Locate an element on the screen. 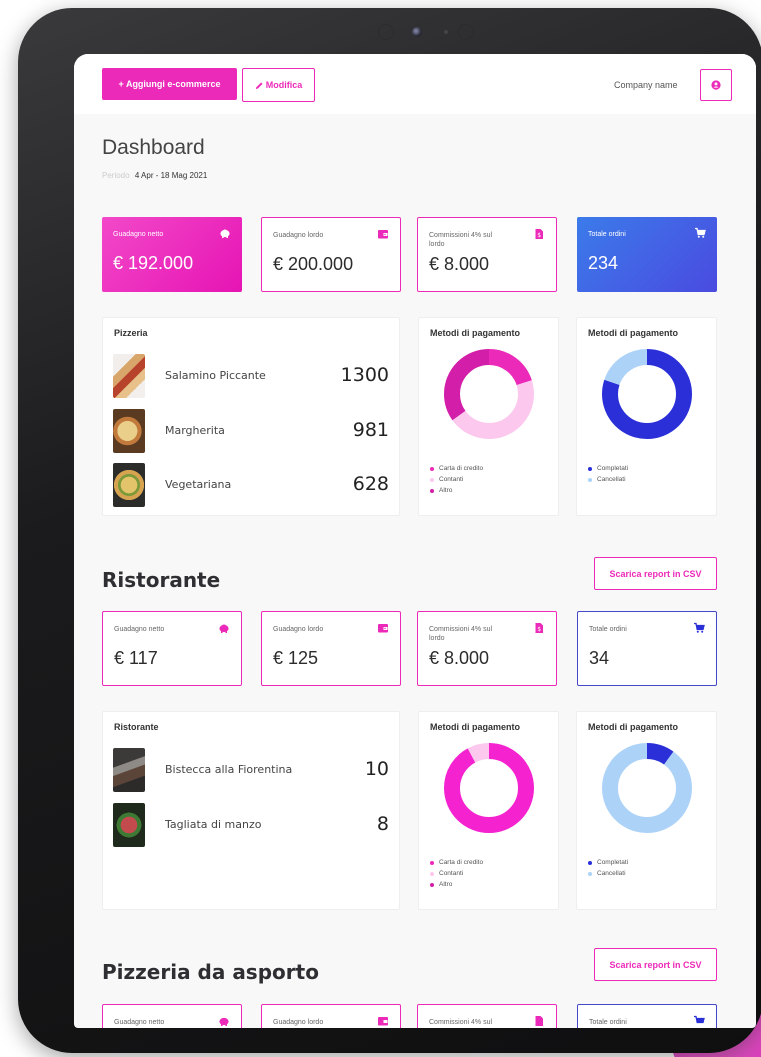 The height and width of the screenshot is (1057, 761). list-item: Vegetariana 628 is located at coordinates (251, 485).